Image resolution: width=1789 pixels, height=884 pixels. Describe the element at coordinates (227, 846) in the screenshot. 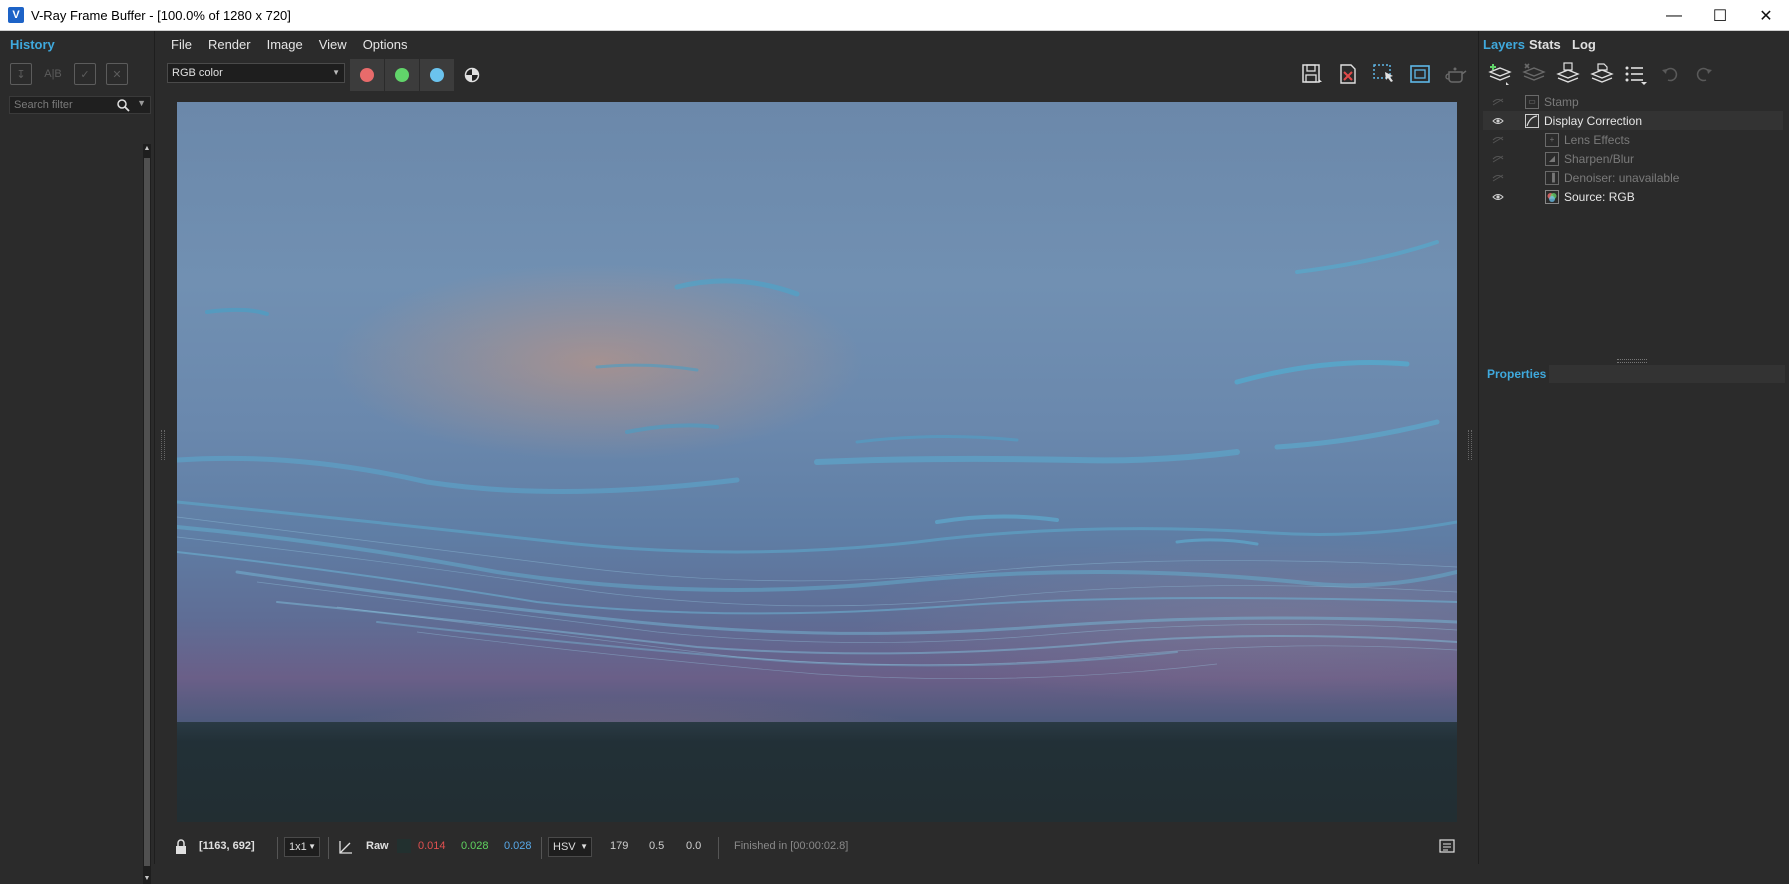

I see `pixel-coordinates: [1163, 692]` at that location.